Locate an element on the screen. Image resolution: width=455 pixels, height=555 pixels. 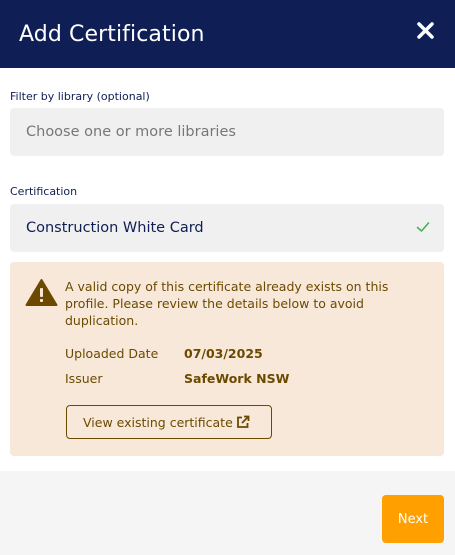
external-link-icon is located at coordinates (243, 421).